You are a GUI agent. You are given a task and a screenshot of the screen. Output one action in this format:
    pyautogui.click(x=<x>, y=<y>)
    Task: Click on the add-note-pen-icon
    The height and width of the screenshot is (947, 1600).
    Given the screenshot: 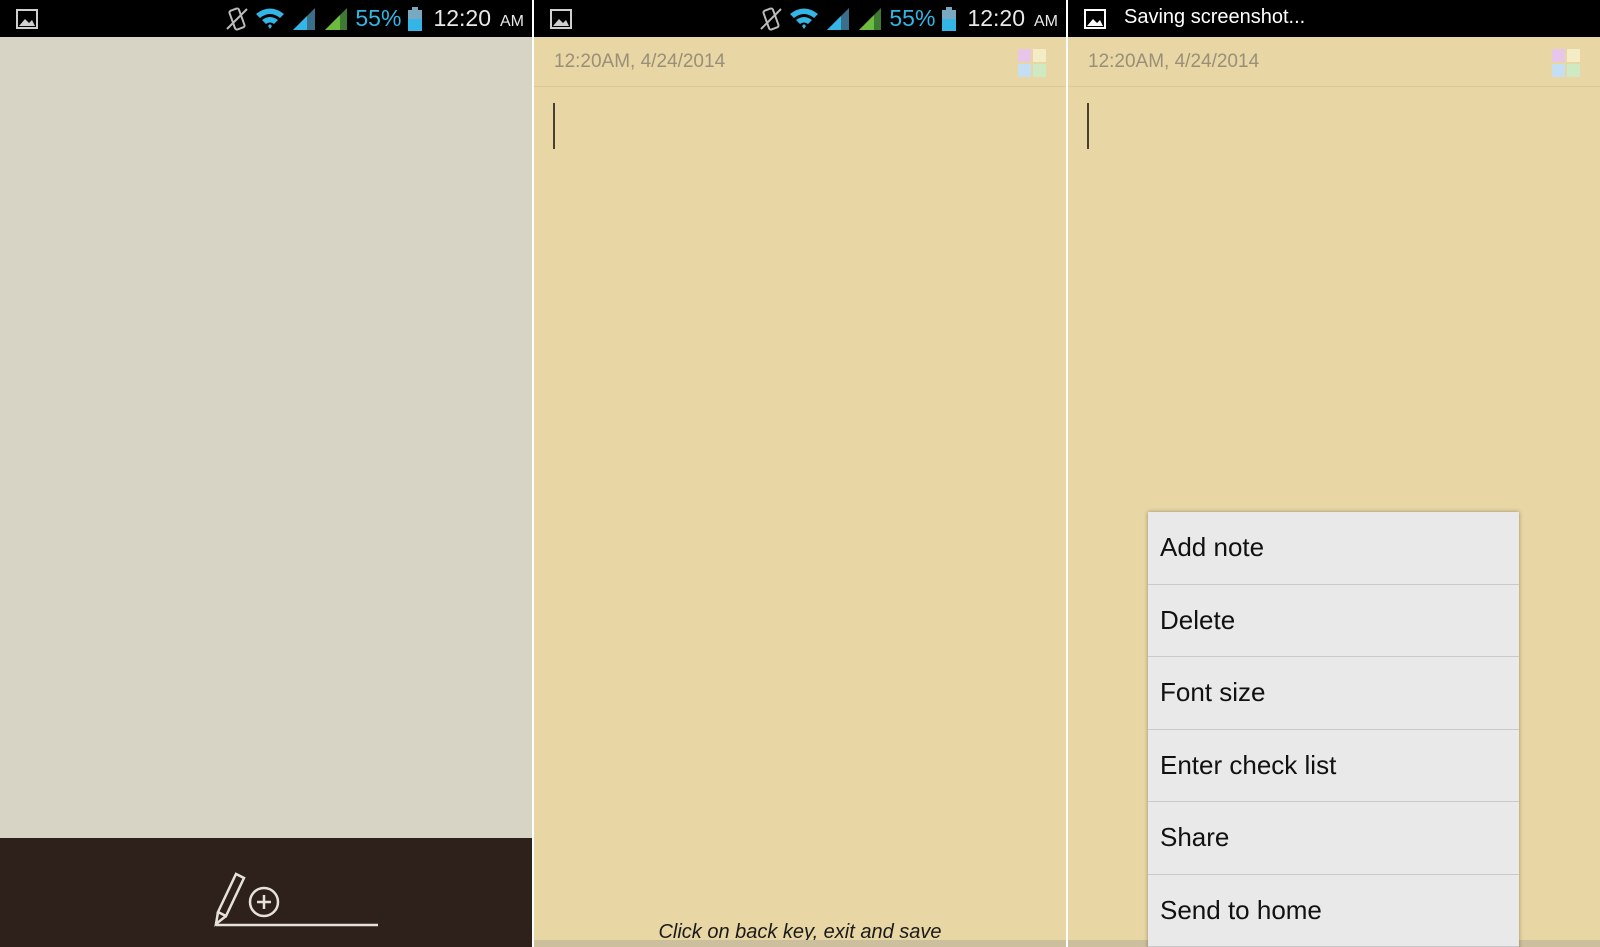 What is the action you would take?
    pyautogui.click(x=299, y=897)
    